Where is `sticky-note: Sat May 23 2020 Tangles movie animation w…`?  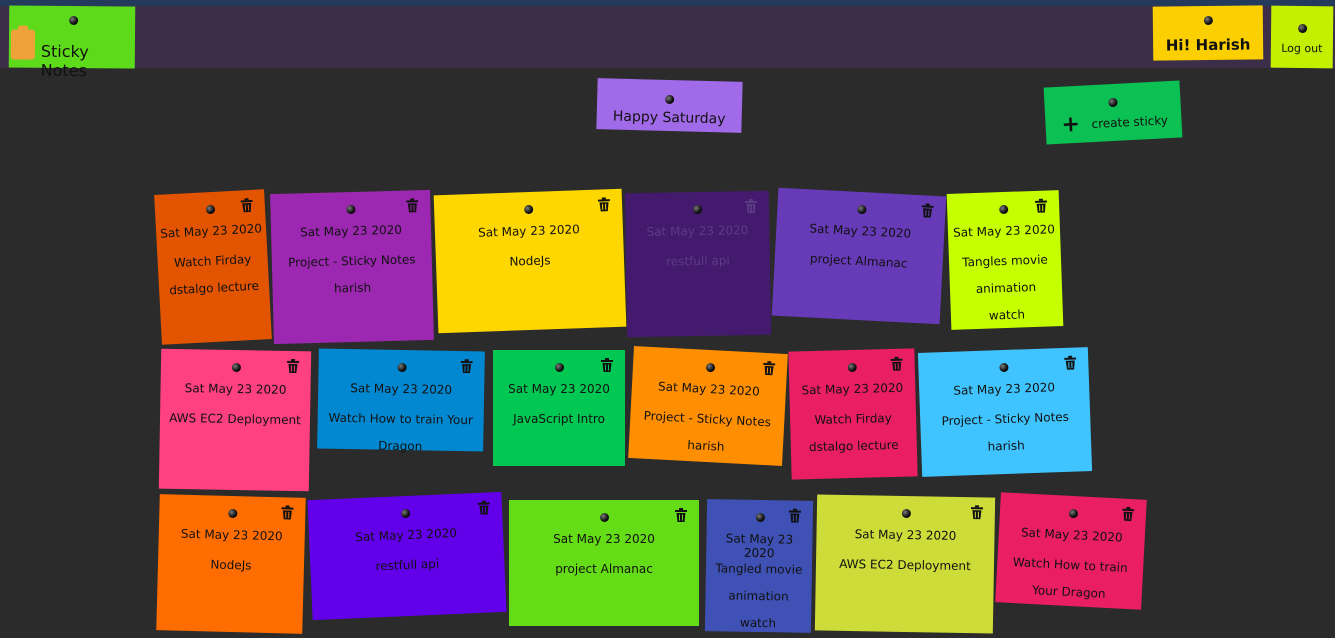 sticky-note: Sat May 23 2020 Tangles movie animation w… is located at coordinates (1005, 260).